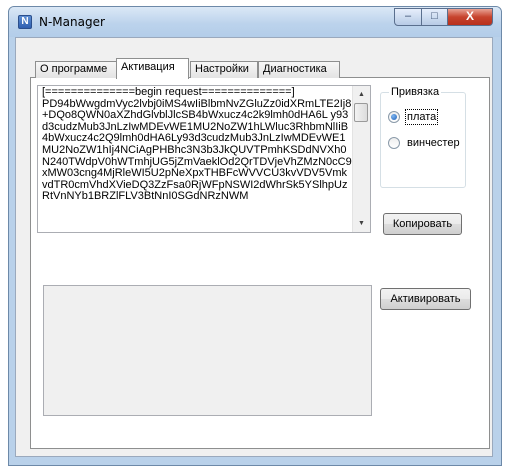 This screenshot has width=509, height=471. Describe the element at coordinates (361, 223) in the screenshot. I see `scroll-down-icon: ▼` at that location.